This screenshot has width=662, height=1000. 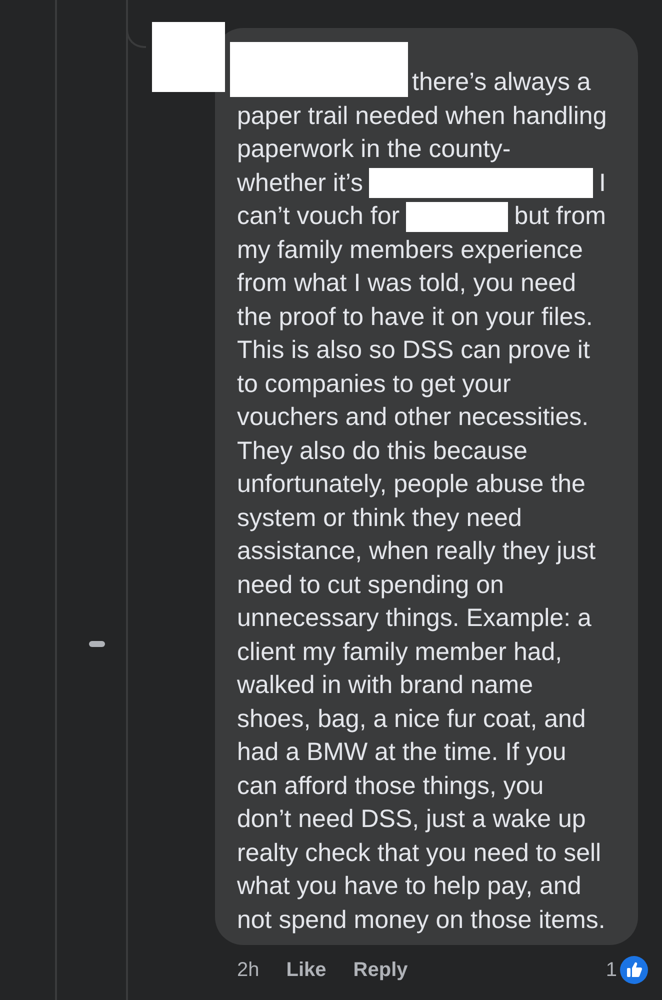 What do you see at coordinates (382, 451) in the screenshot?
I see `comment-text: They also do this because` at bounding box center [382, 451].